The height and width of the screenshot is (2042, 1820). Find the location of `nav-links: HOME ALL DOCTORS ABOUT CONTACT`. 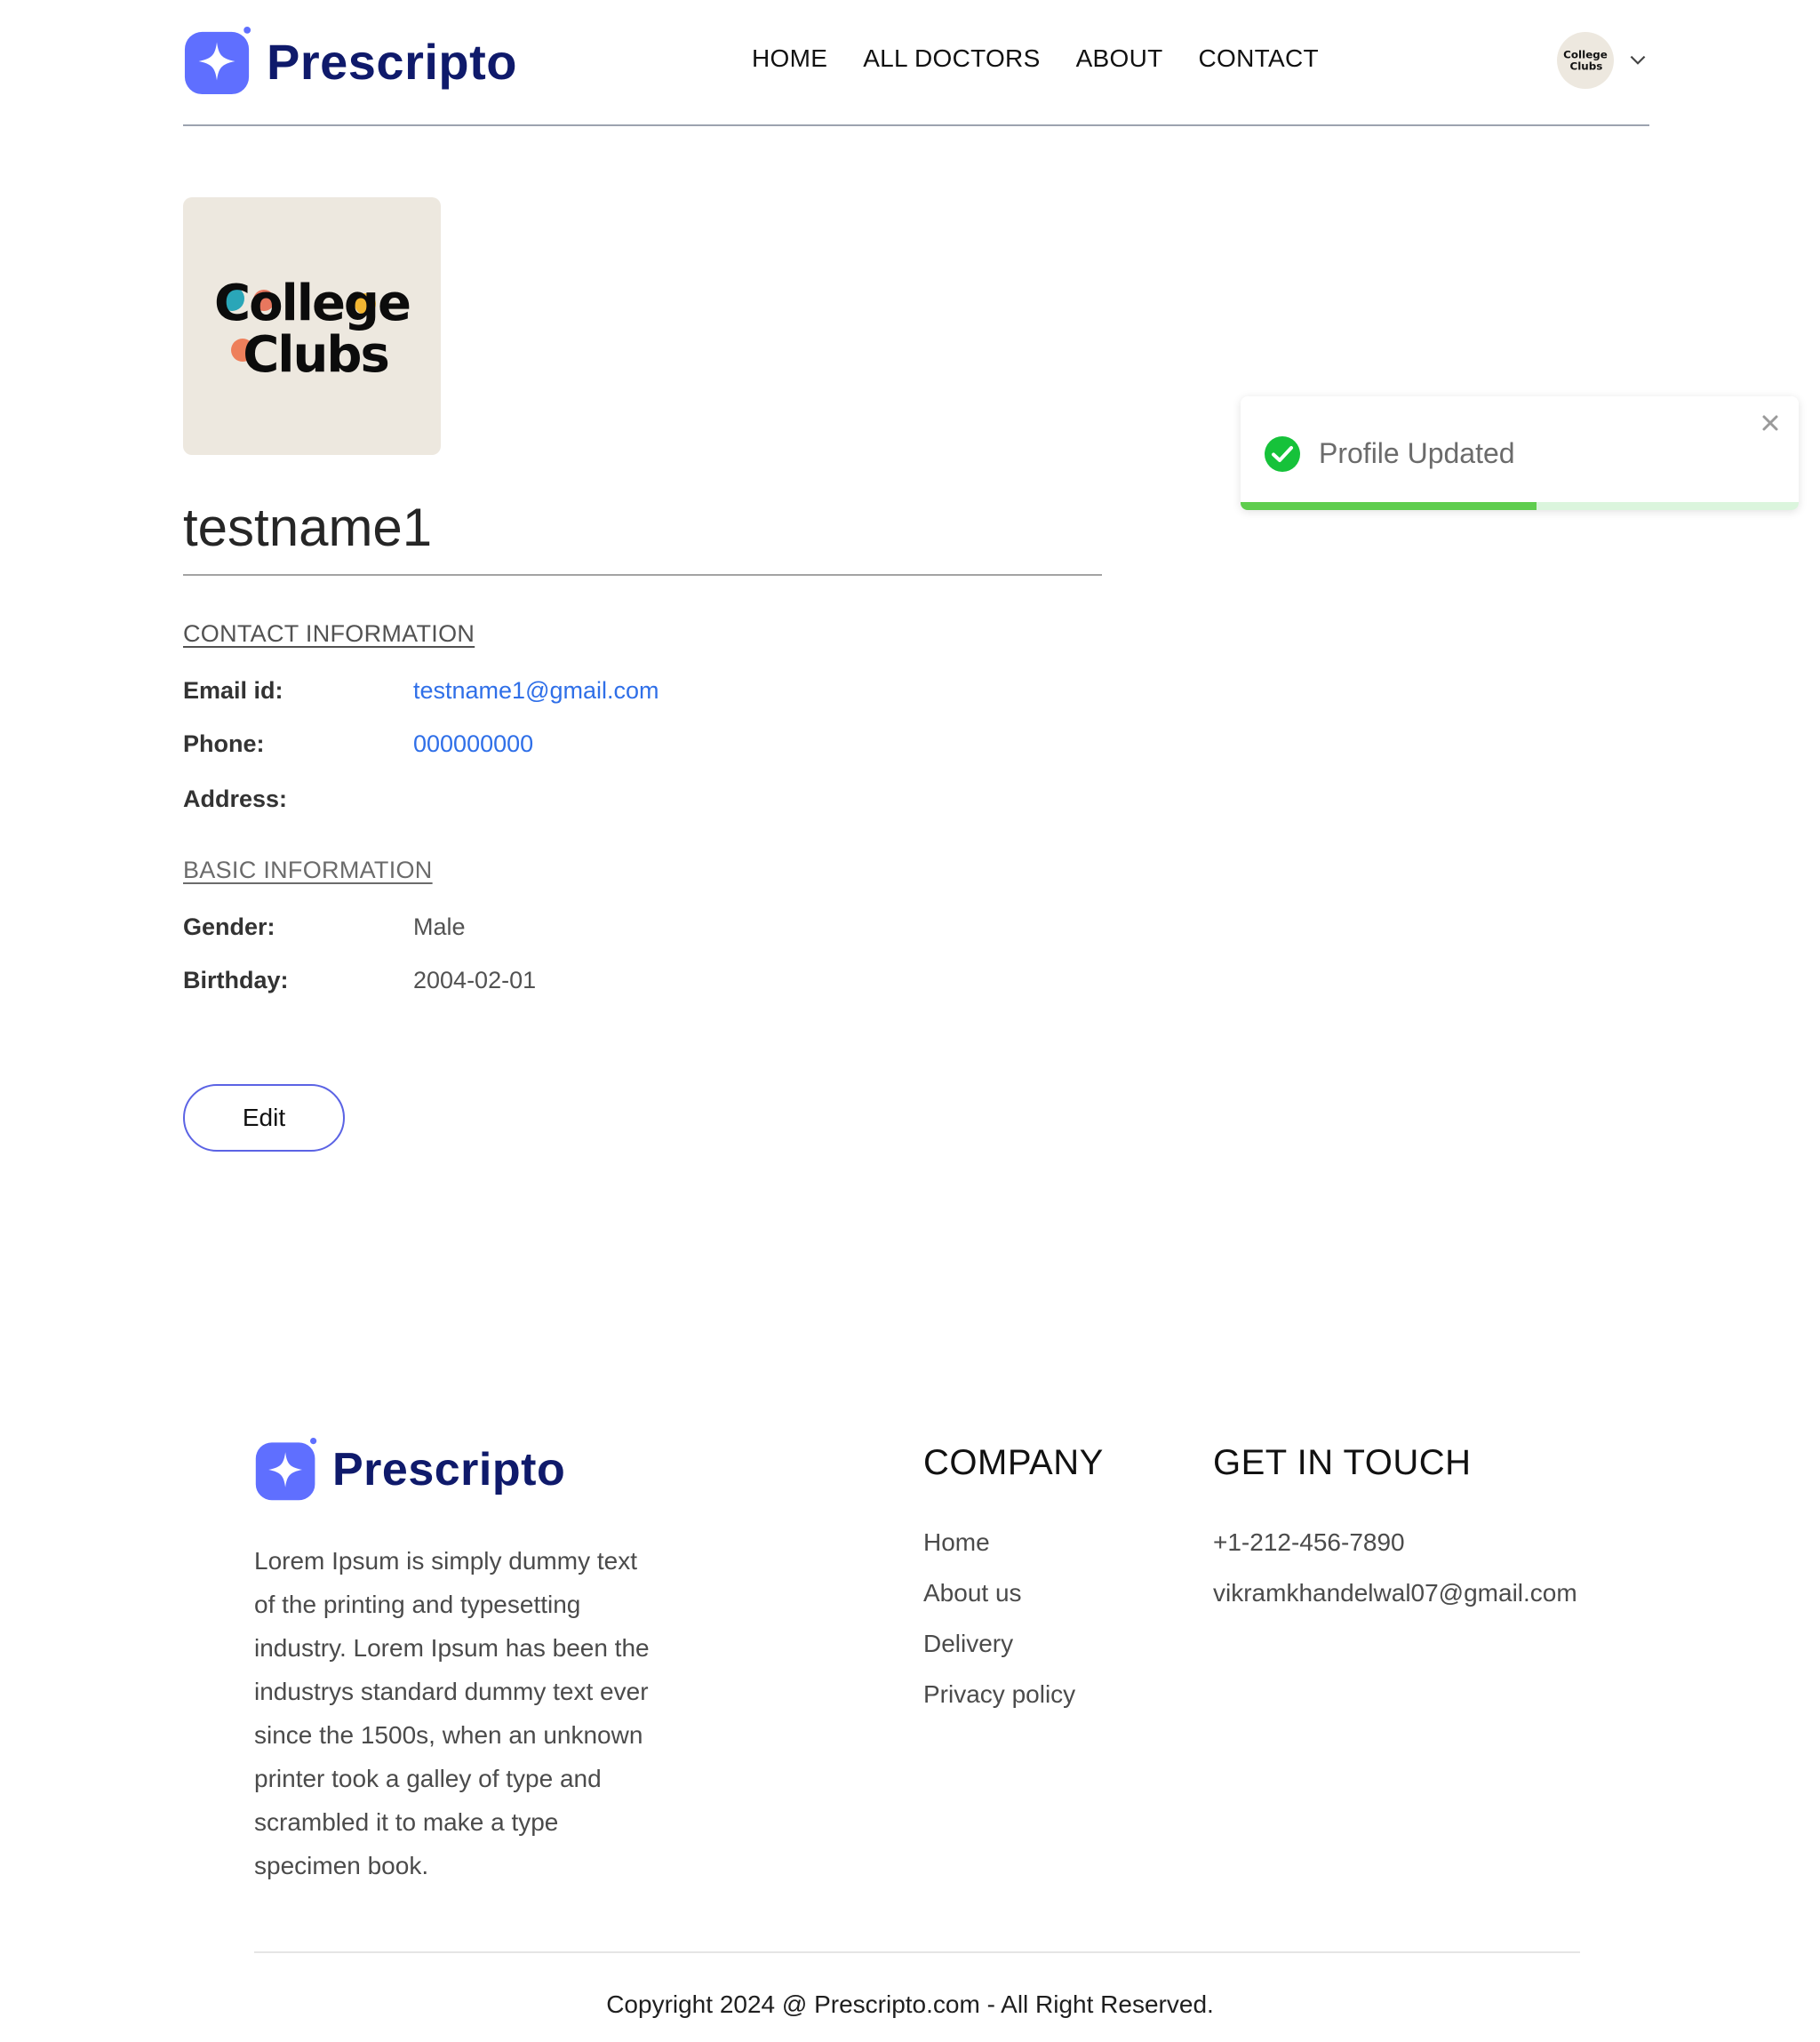

nav-links: HOME ALL DOCTORS ABOUT CONTACT is located at coordinates (1035, 59).